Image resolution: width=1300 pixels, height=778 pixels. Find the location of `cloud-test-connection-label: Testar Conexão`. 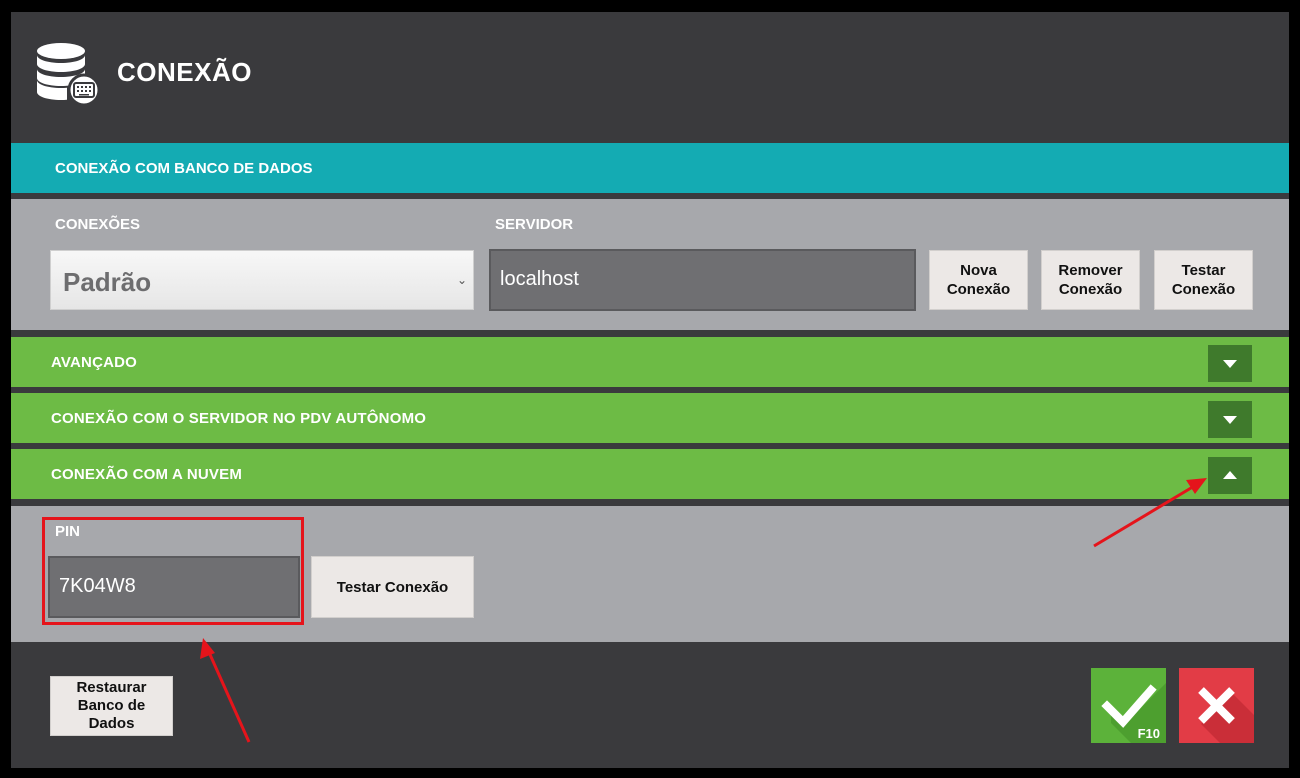

cloud-test-connection-label: Testar Conexão is located at coordinates (392, 587).